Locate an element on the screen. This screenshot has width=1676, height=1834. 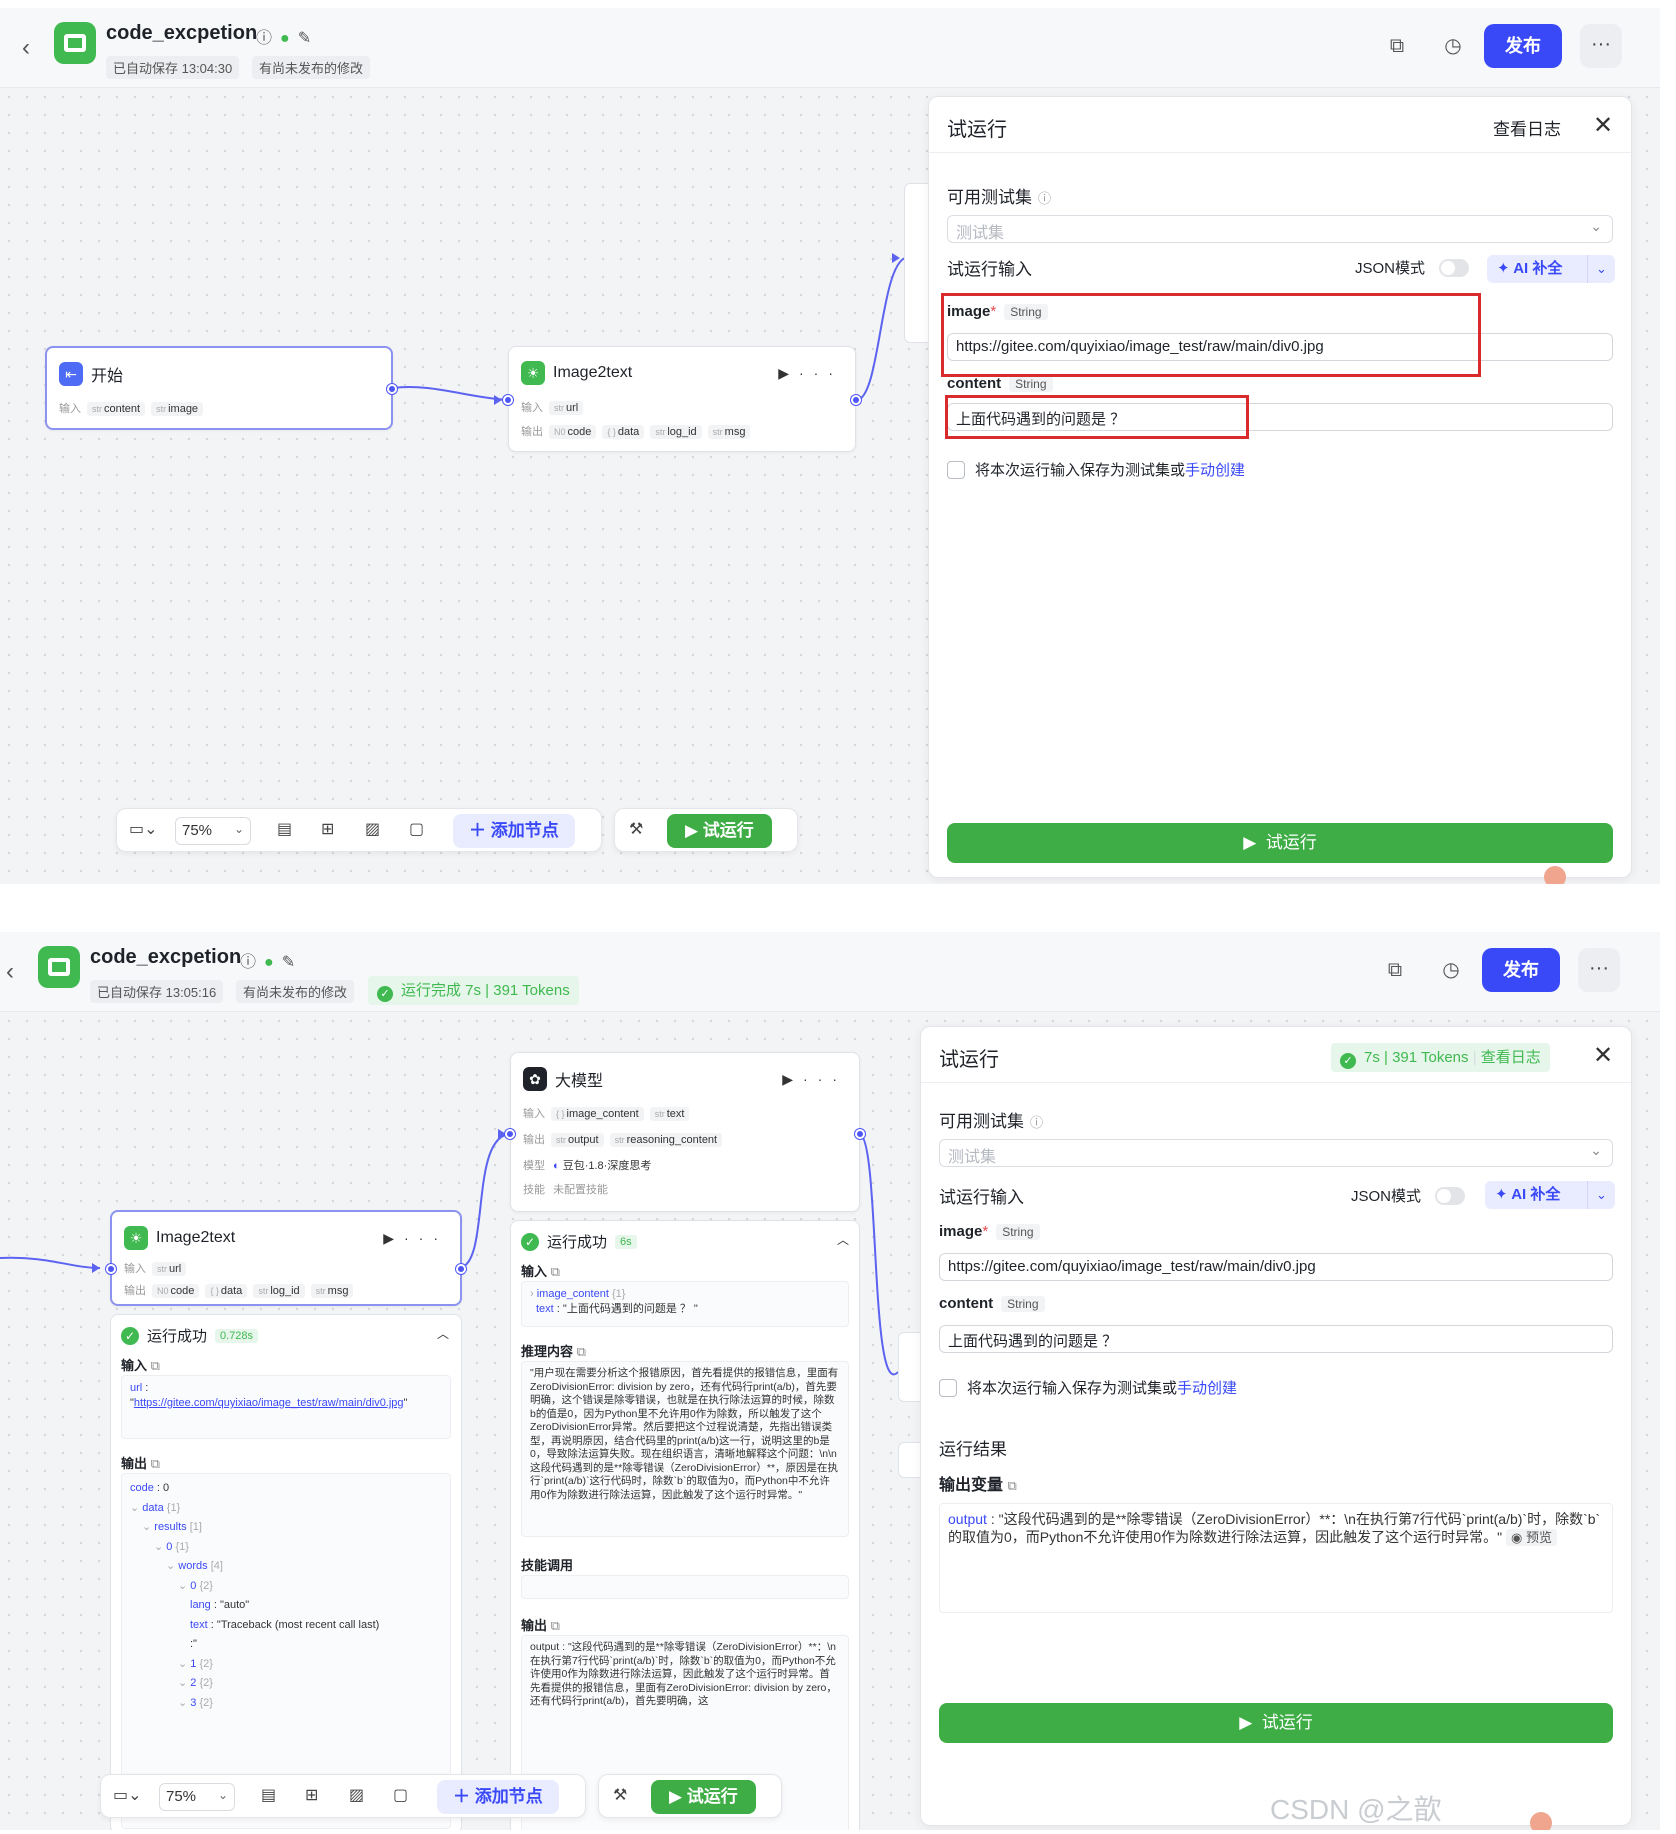
preview-button: ◉ 预览 is located at coordinates (1532, 1537).